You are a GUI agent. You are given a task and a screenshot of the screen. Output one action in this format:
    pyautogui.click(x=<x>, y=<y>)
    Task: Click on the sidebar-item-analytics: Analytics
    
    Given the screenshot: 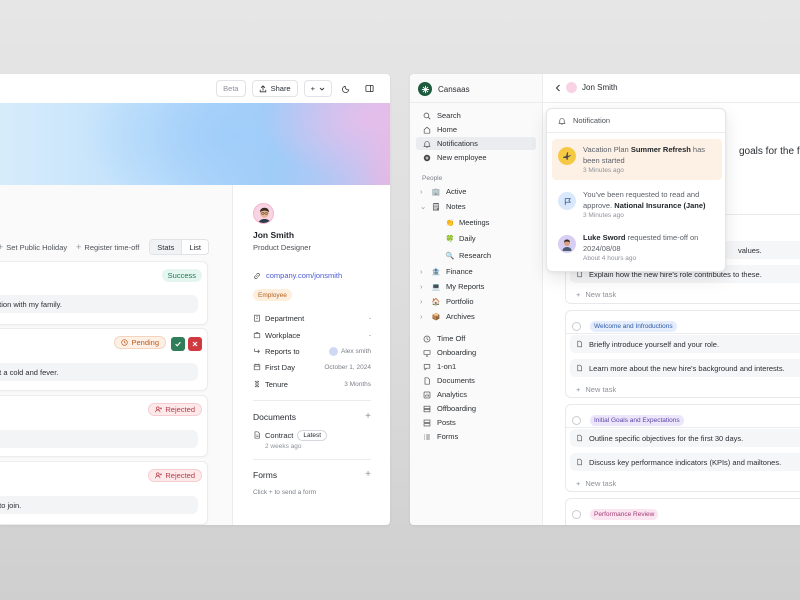 What is the action you would take?
    pyautogui.click(x=476, y=394)
    